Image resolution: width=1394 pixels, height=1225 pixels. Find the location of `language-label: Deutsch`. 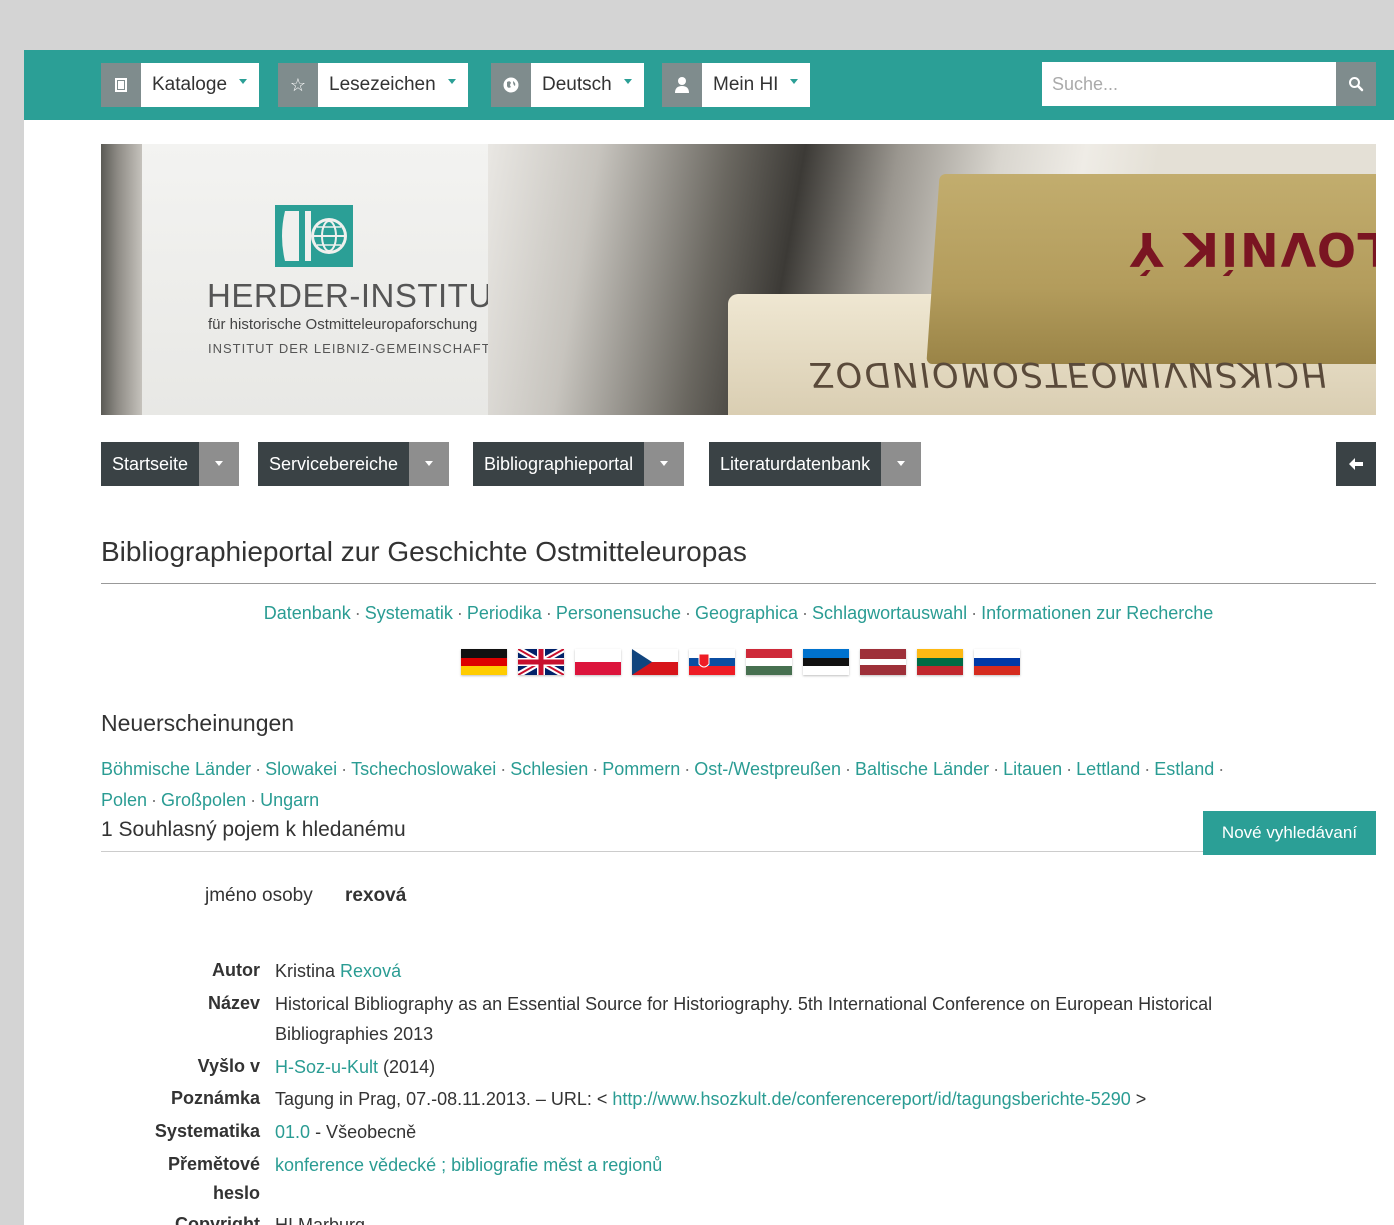

language-label: Deutsch is located at coordinates (577, 84).